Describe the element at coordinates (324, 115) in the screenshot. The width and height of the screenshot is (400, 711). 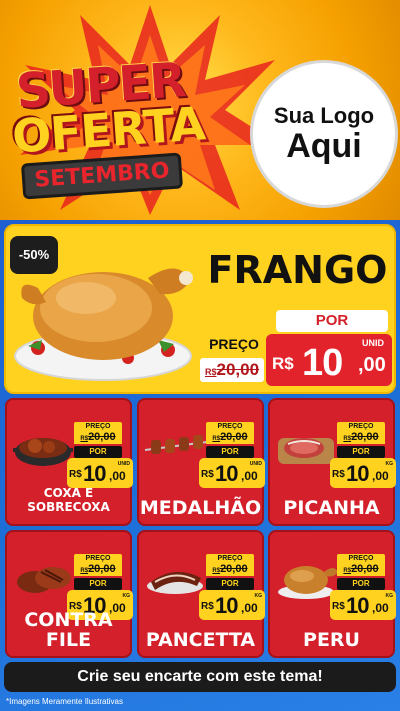
I see `logo-text-line1: Sua Logo` at that location.